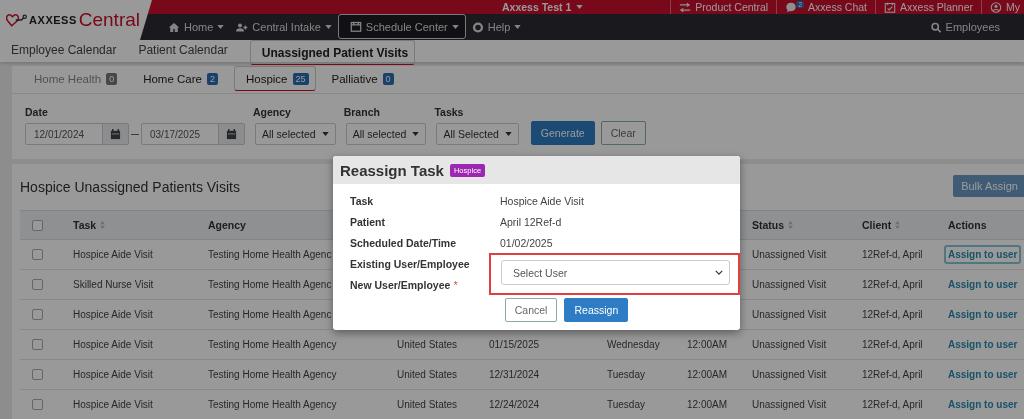 The height and width of the screenshot is (419, 1024). Describe the element at coordinates (130, 187) in the screenshot. I see `section-title: Hospice Unassigned Patients Visits` at that location.